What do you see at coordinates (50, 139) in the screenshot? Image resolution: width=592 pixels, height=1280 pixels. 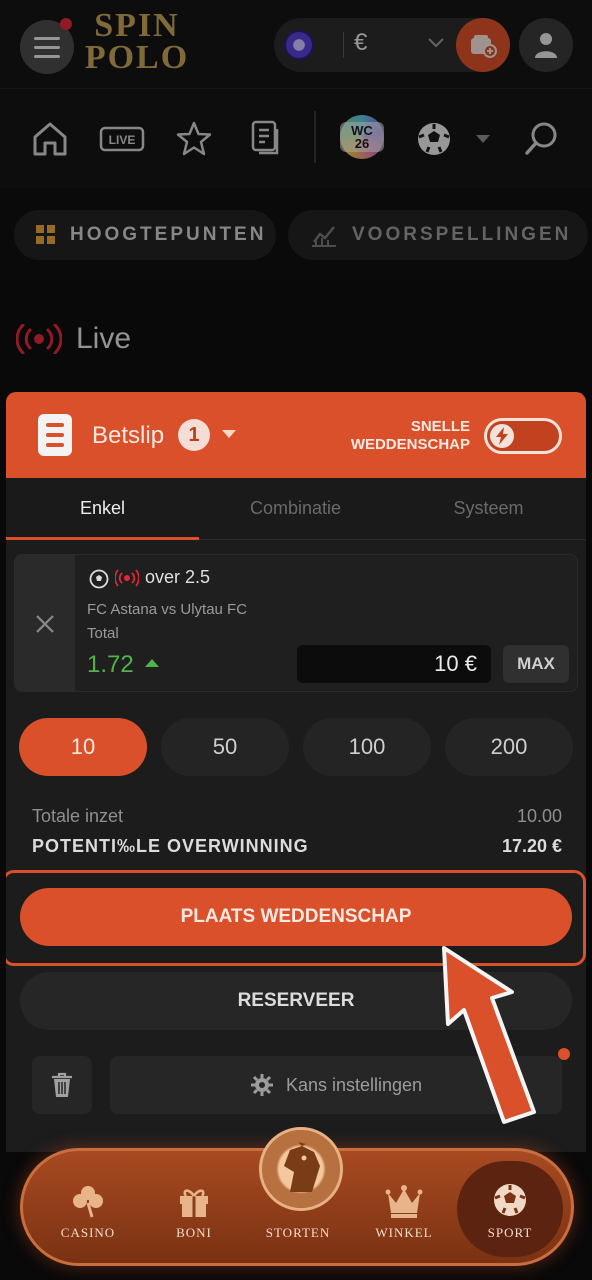 I see `home-icon` at bounding box center [50, 139].